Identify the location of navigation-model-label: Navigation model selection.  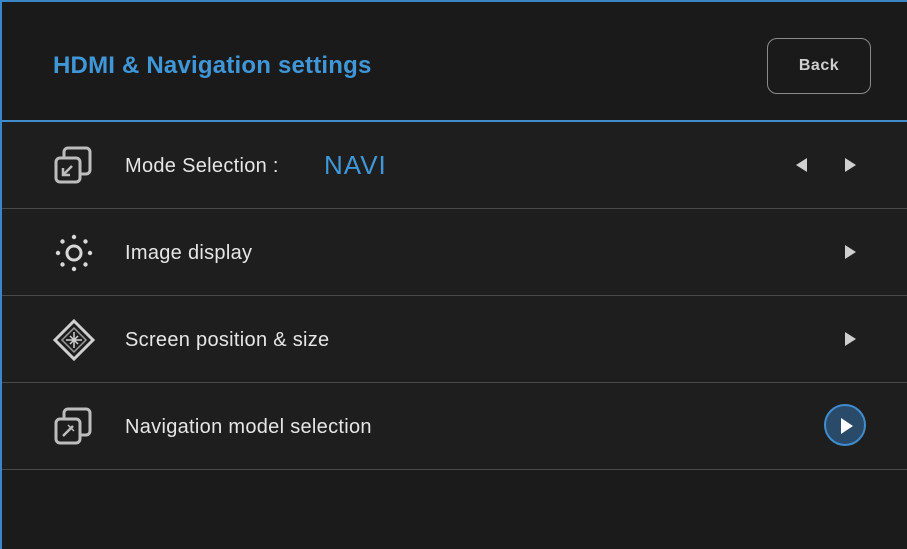
(248, 427).